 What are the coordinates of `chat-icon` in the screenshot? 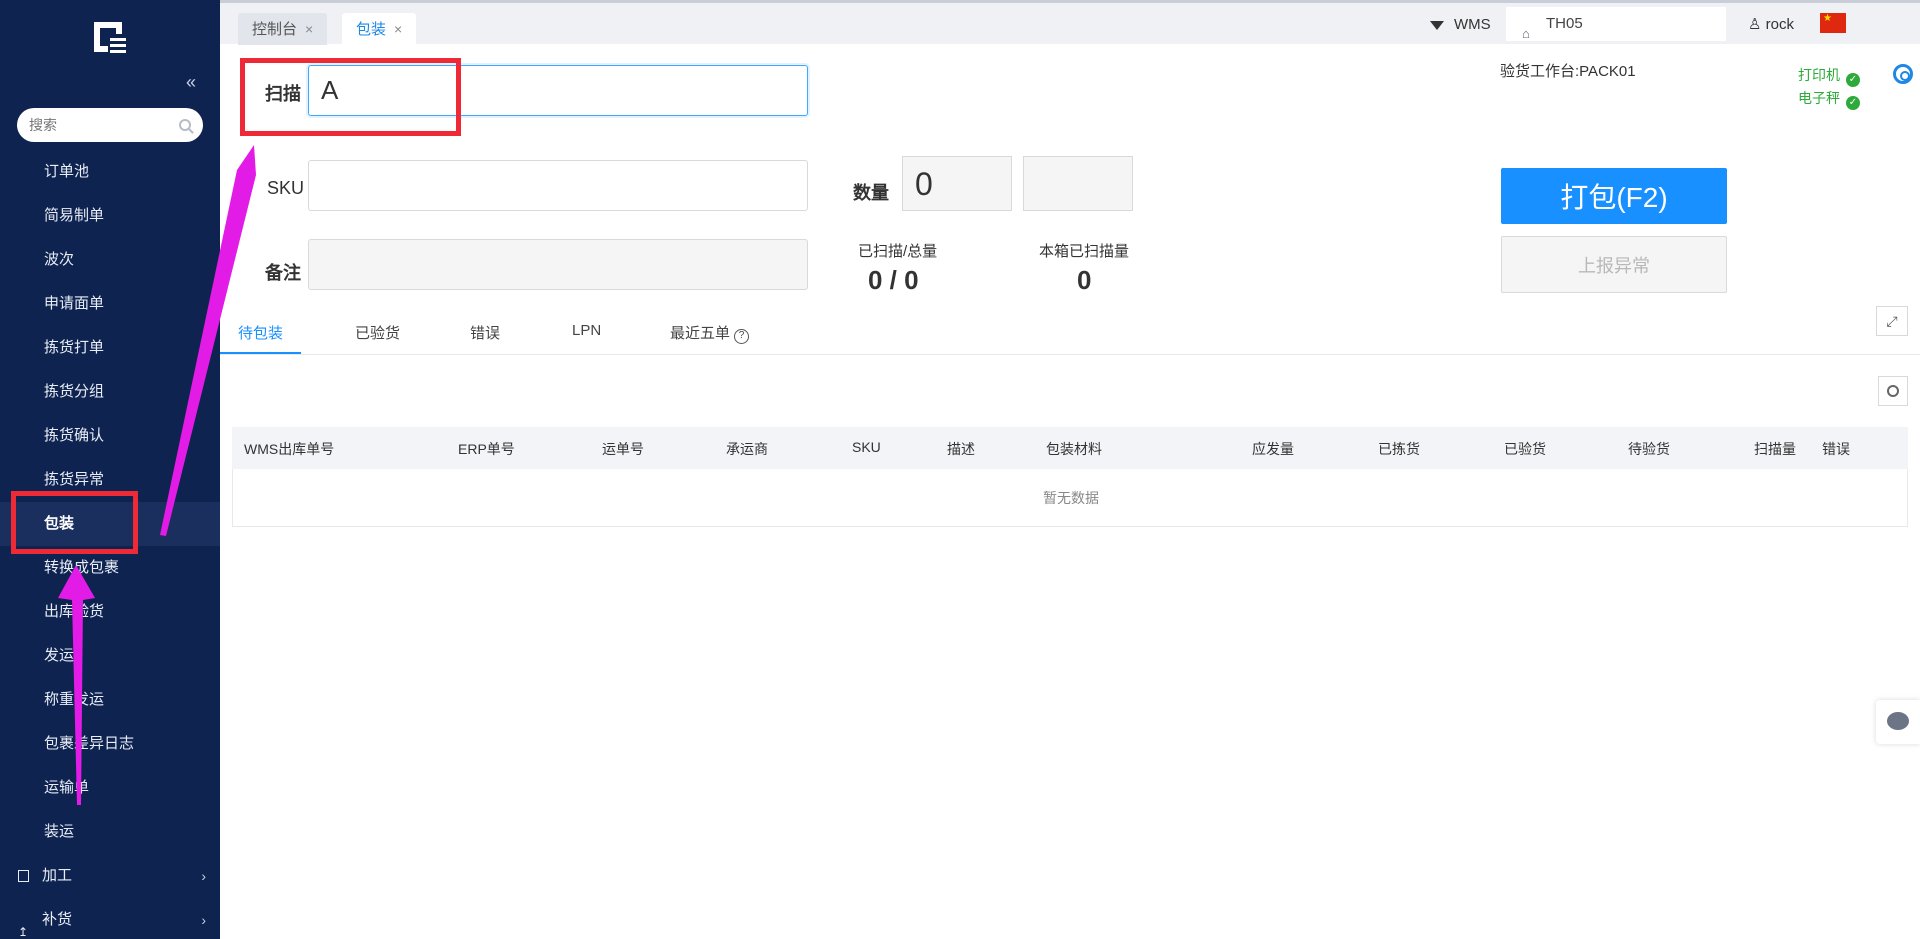 It's located at (1898, 722).